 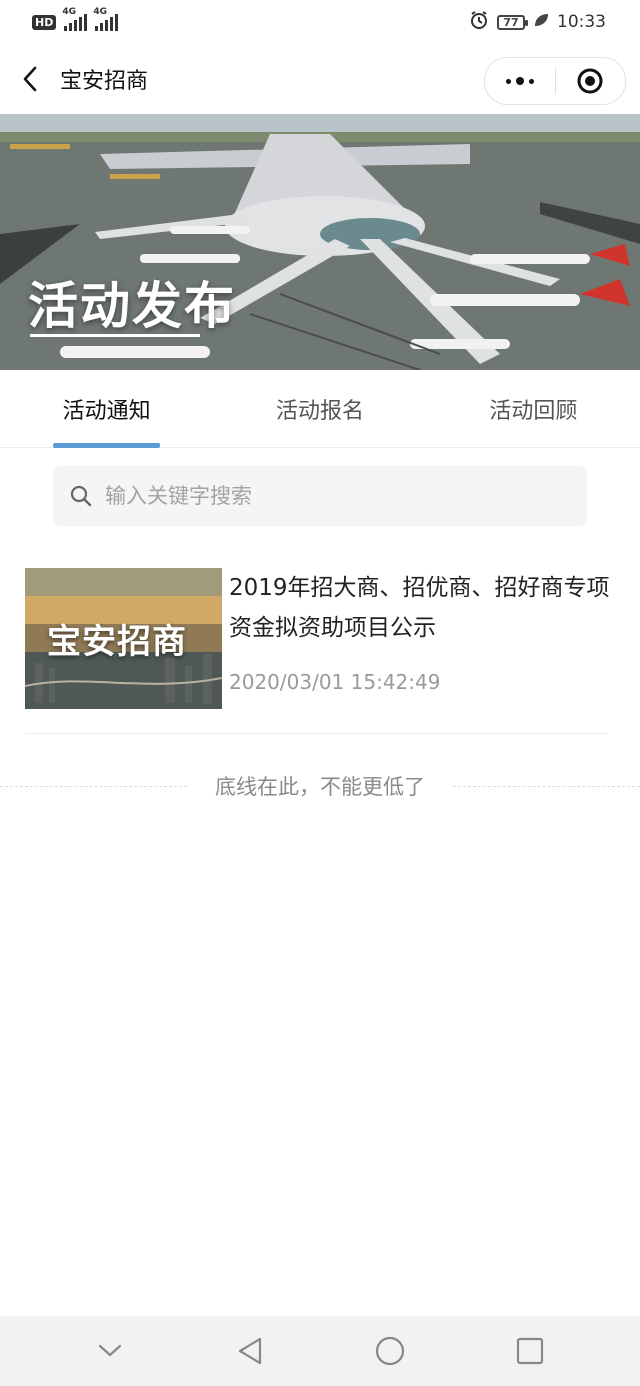 I want to click on close-mini-program-button, so click(x=591, y=81).